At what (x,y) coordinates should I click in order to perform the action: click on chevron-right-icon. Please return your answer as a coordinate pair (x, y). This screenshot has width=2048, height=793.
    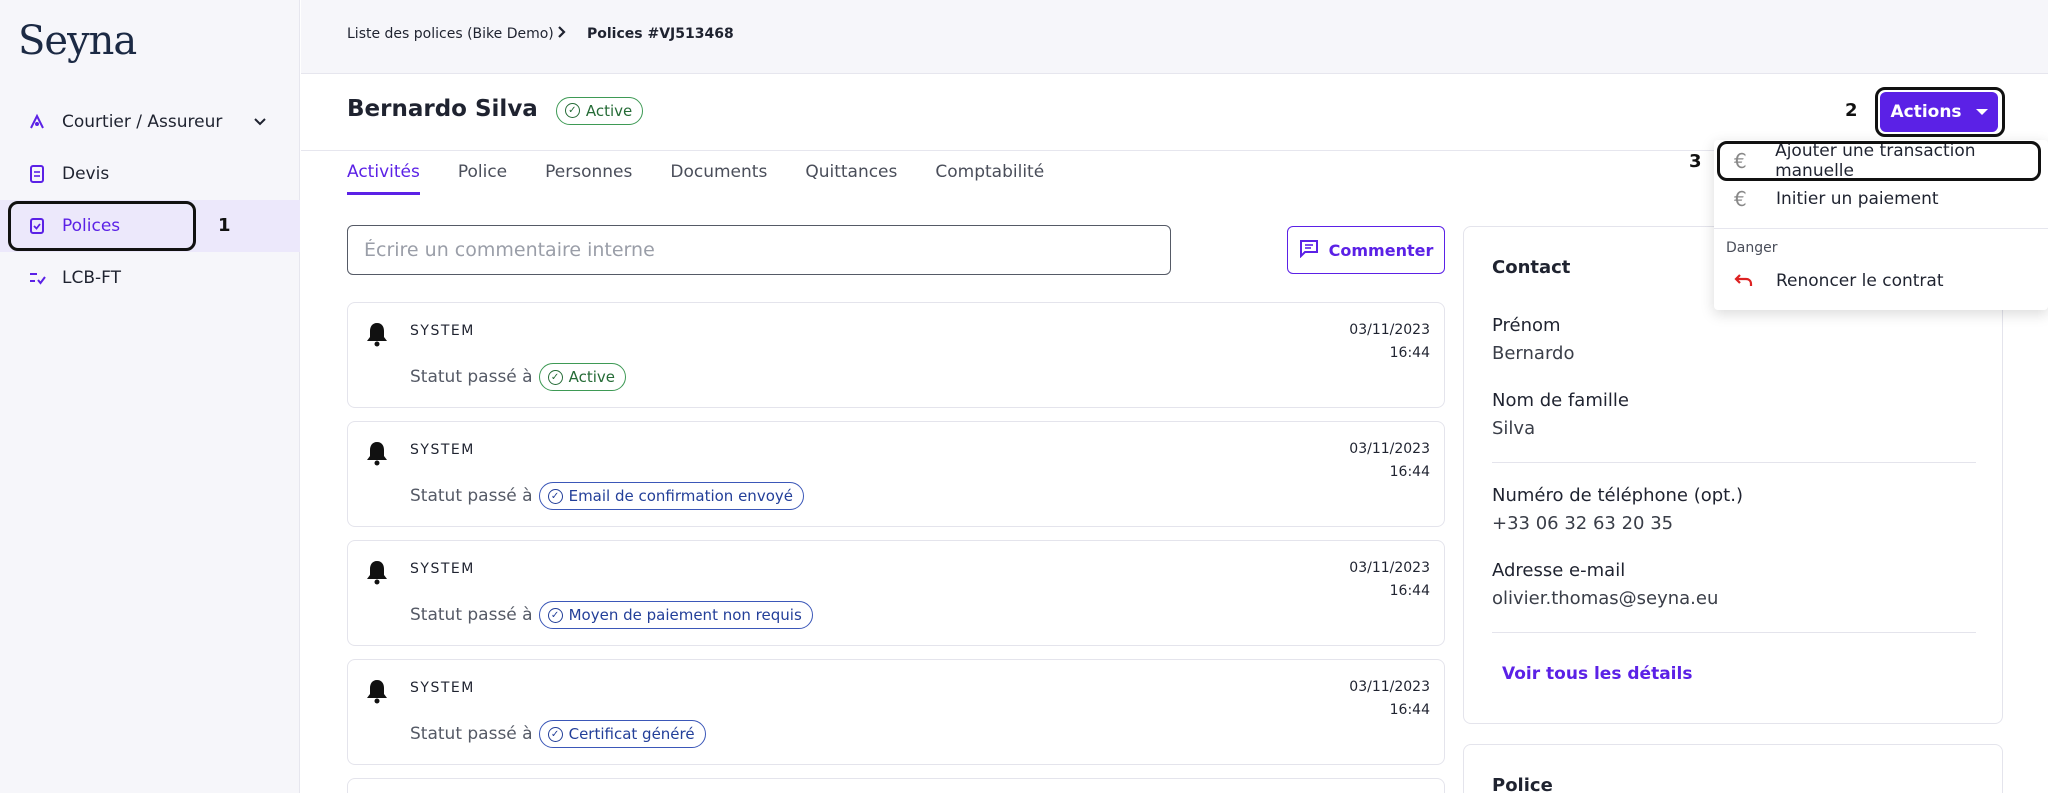
    Looking at the image, I should click on (562, 34).